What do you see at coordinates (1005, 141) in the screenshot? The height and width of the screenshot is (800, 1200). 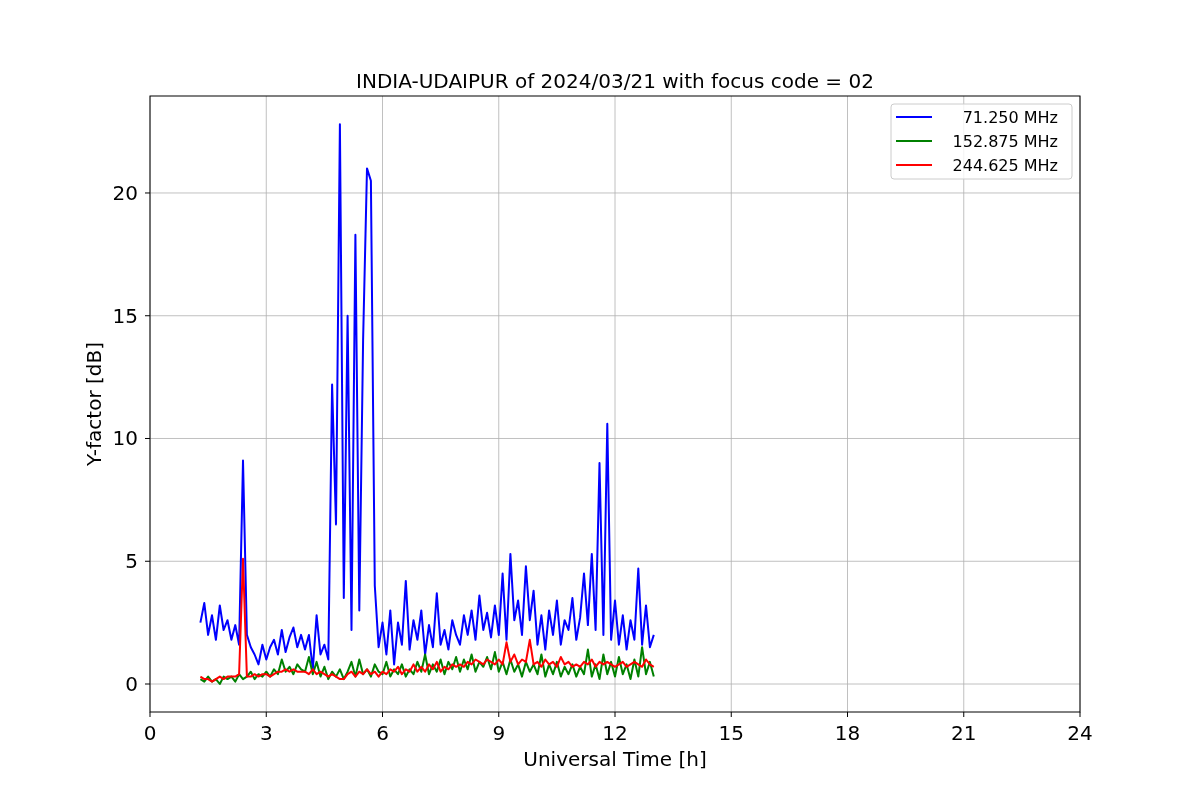 I see `legend-label: 152.875 MHz` at bounding box center [1005, 141].